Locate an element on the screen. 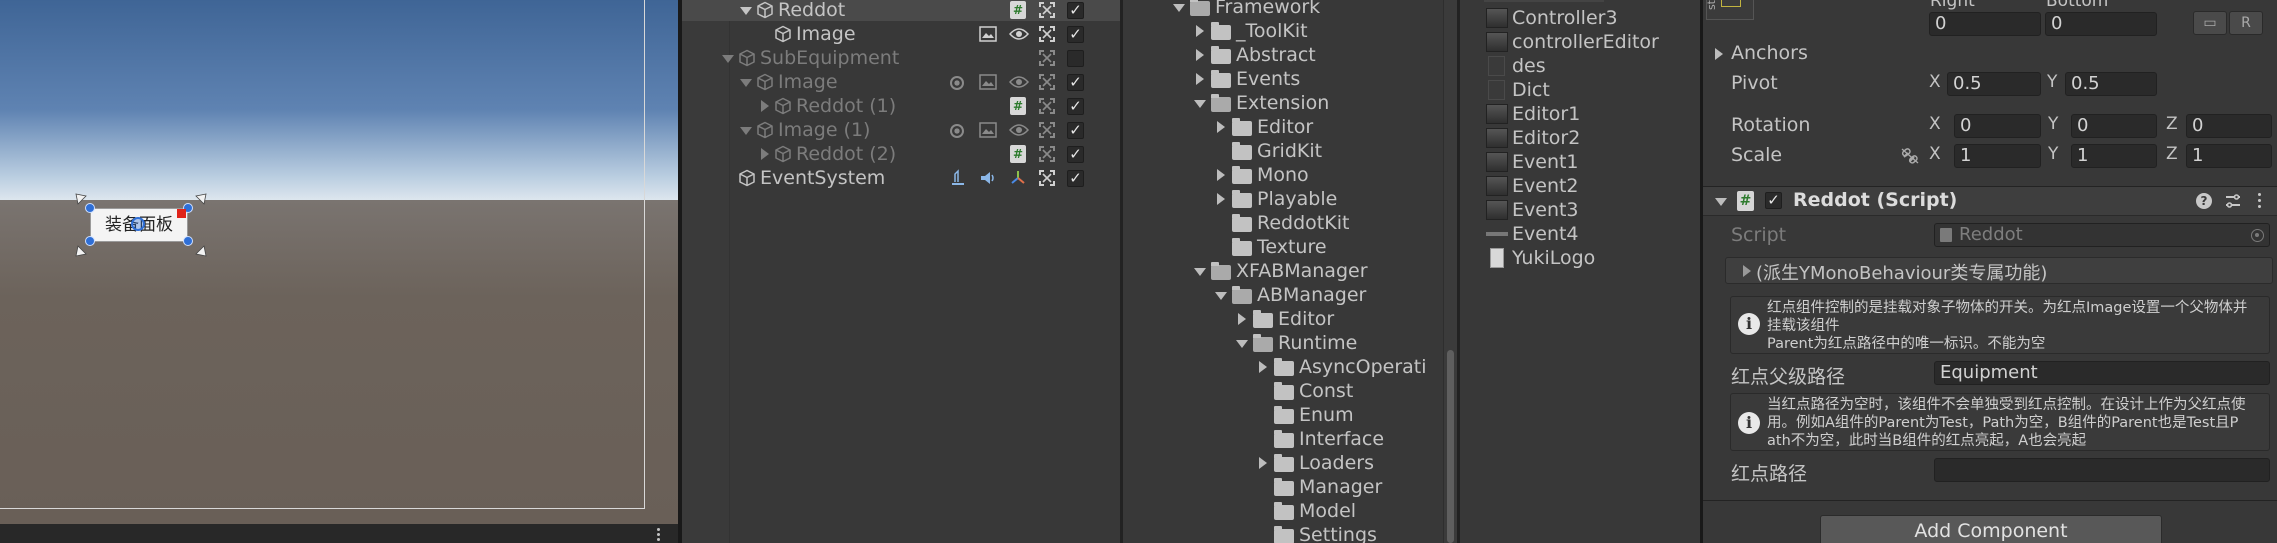 The width and height of the screenshot is (2277, 543). scale-z-label: Z is located at coordinates (2172, 154).